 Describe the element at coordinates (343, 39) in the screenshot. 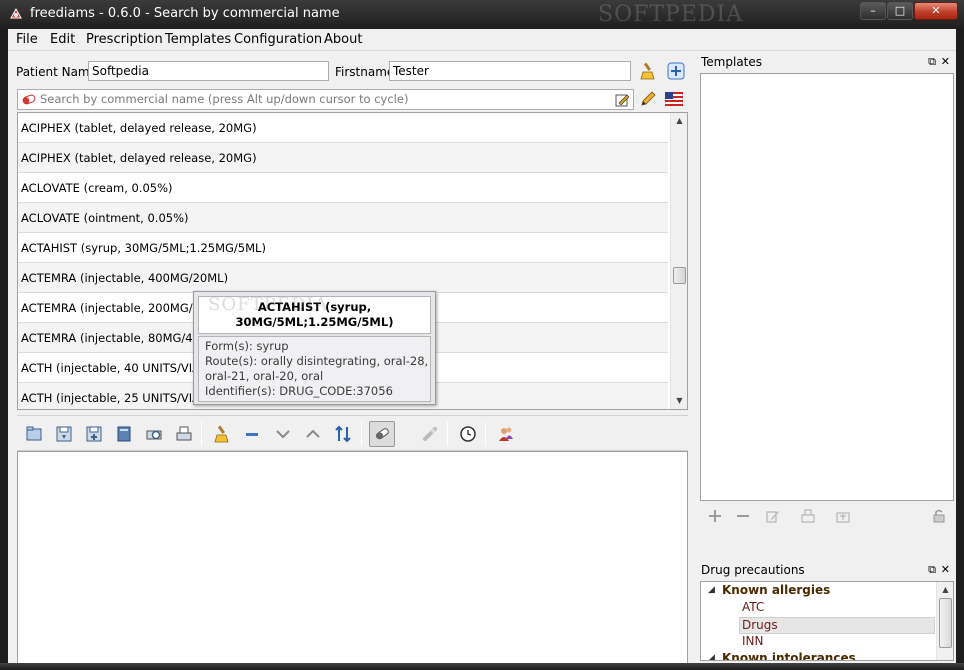

I see `menu-about: About` at that location.